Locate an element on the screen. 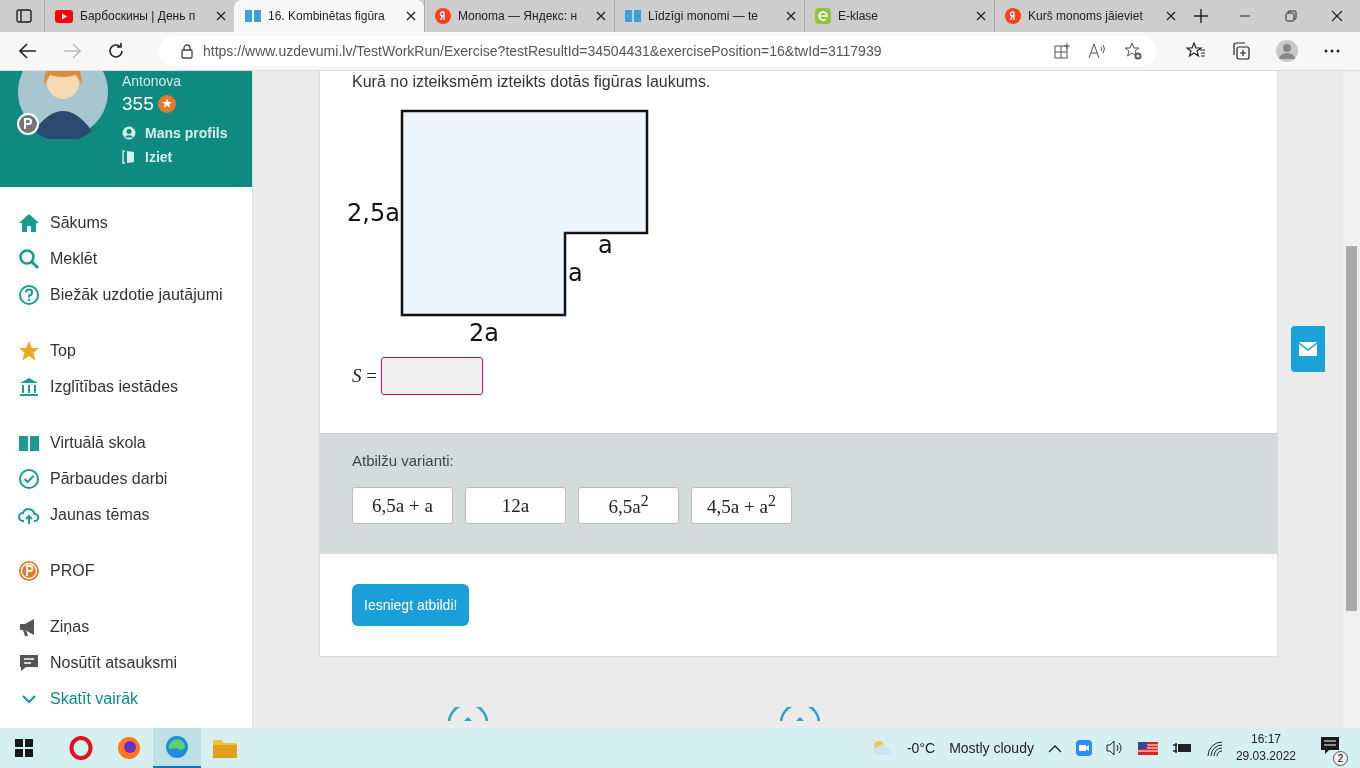 Image resolution: width=1360 pixels, height=768 pixels. answer-label: S = is located at coordinates (364, 376).